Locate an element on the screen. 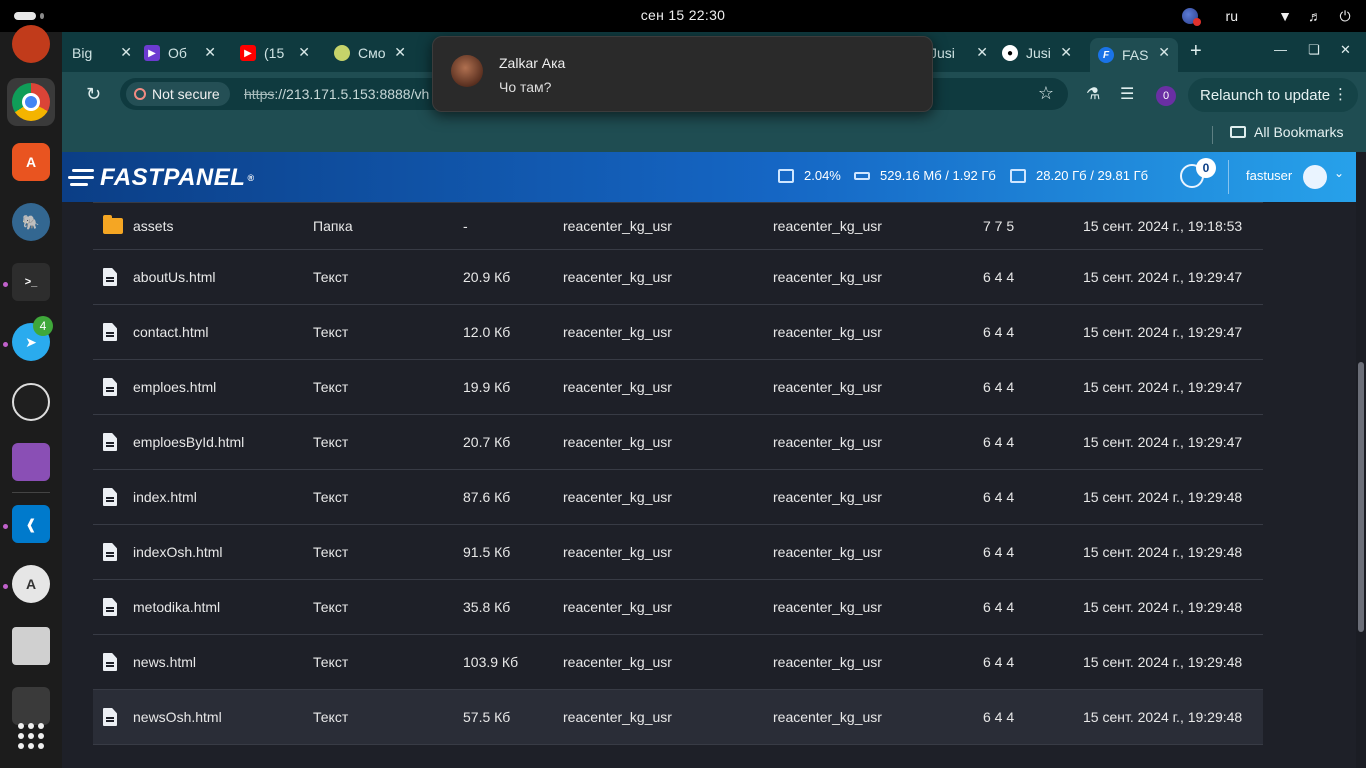 The height and width of the screenshot is (768, 1366). file-name: newsOsh.html is located at coordinates (177, 717).